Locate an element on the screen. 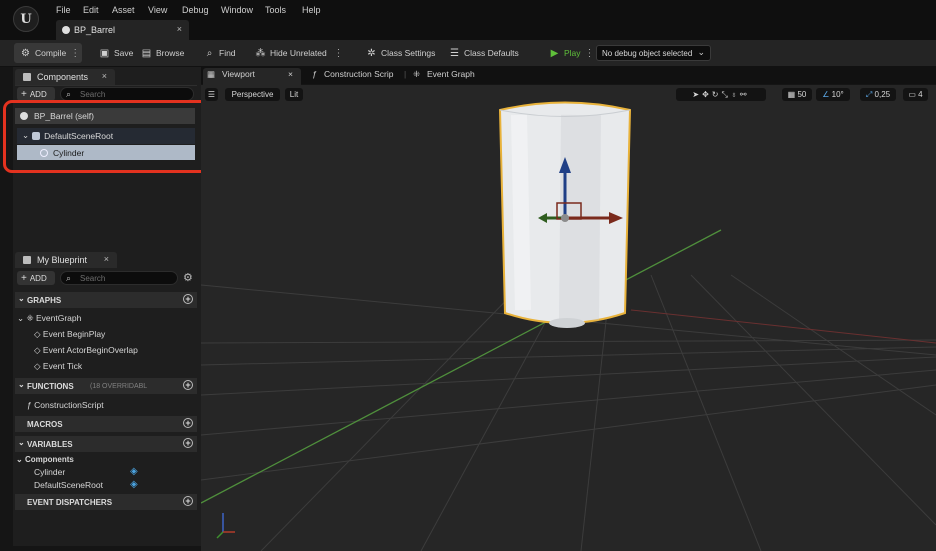 This screenshot has width=936, height=551. unreal-logo-icon: U is located at coordinates (26, 19).